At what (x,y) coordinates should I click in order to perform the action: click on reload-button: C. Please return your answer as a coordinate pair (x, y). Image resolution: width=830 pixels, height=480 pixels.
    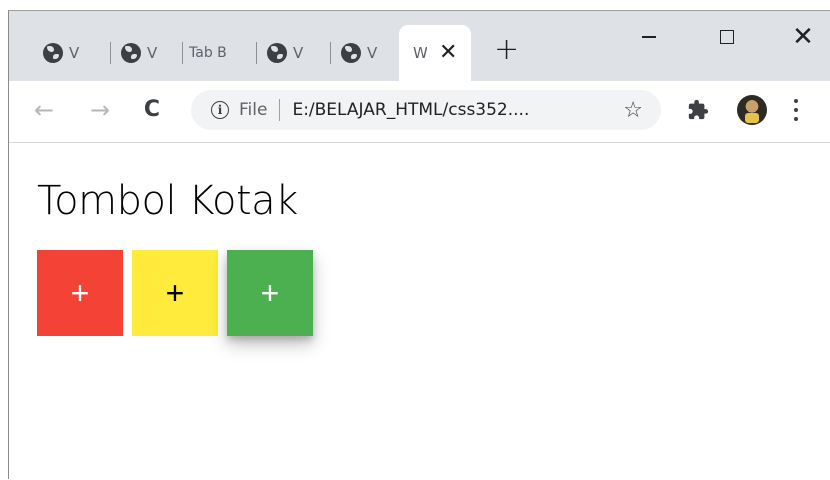
    Looking at the image, I should click on (152, 110).